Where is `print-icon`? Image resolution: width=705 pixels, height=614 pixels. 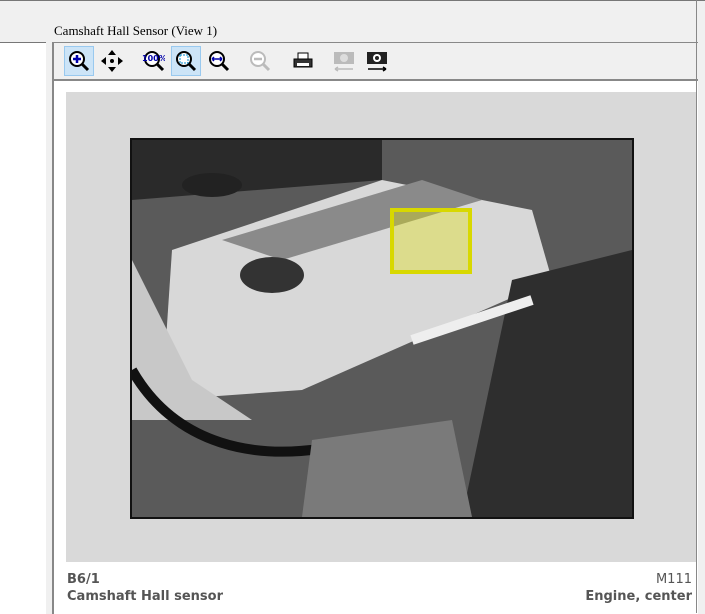 print-icon is located at coordinates (303, 60).